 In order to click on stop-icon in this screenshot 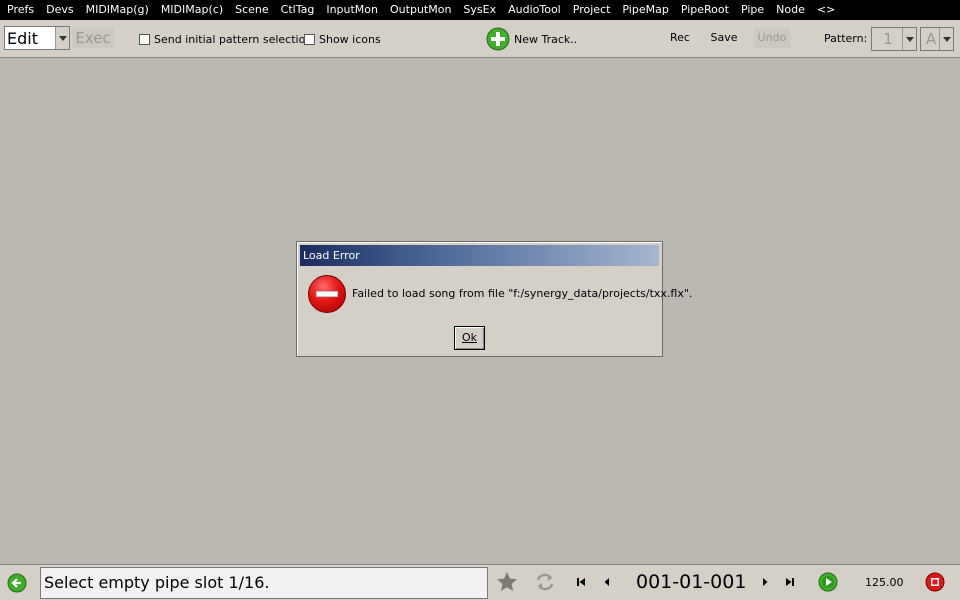, I will do `click(935, 582)`.